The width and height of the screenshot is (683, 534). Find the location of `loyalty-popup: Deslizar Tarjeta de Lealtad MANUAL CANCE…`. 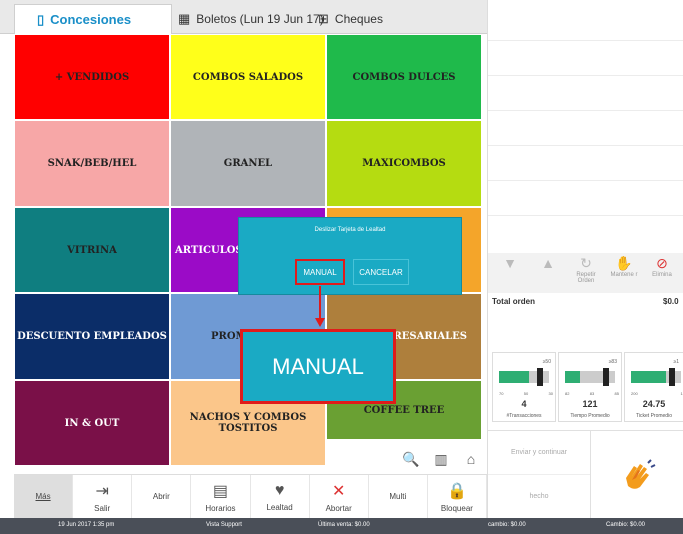

loyalty-popup: Deslizar Tarjeta de Lealtad MANUAL CANCE… is located at coordinates (350, 256).